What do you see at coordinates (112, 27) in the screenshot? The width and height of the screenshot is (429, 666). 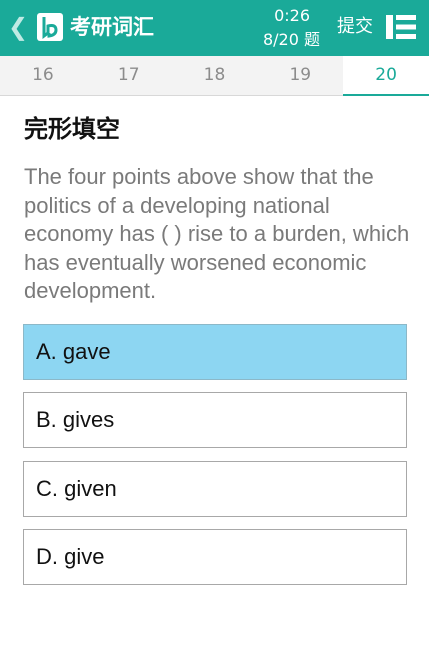 I see `app-title: 考研词汇` at bounding box center [112, 27].